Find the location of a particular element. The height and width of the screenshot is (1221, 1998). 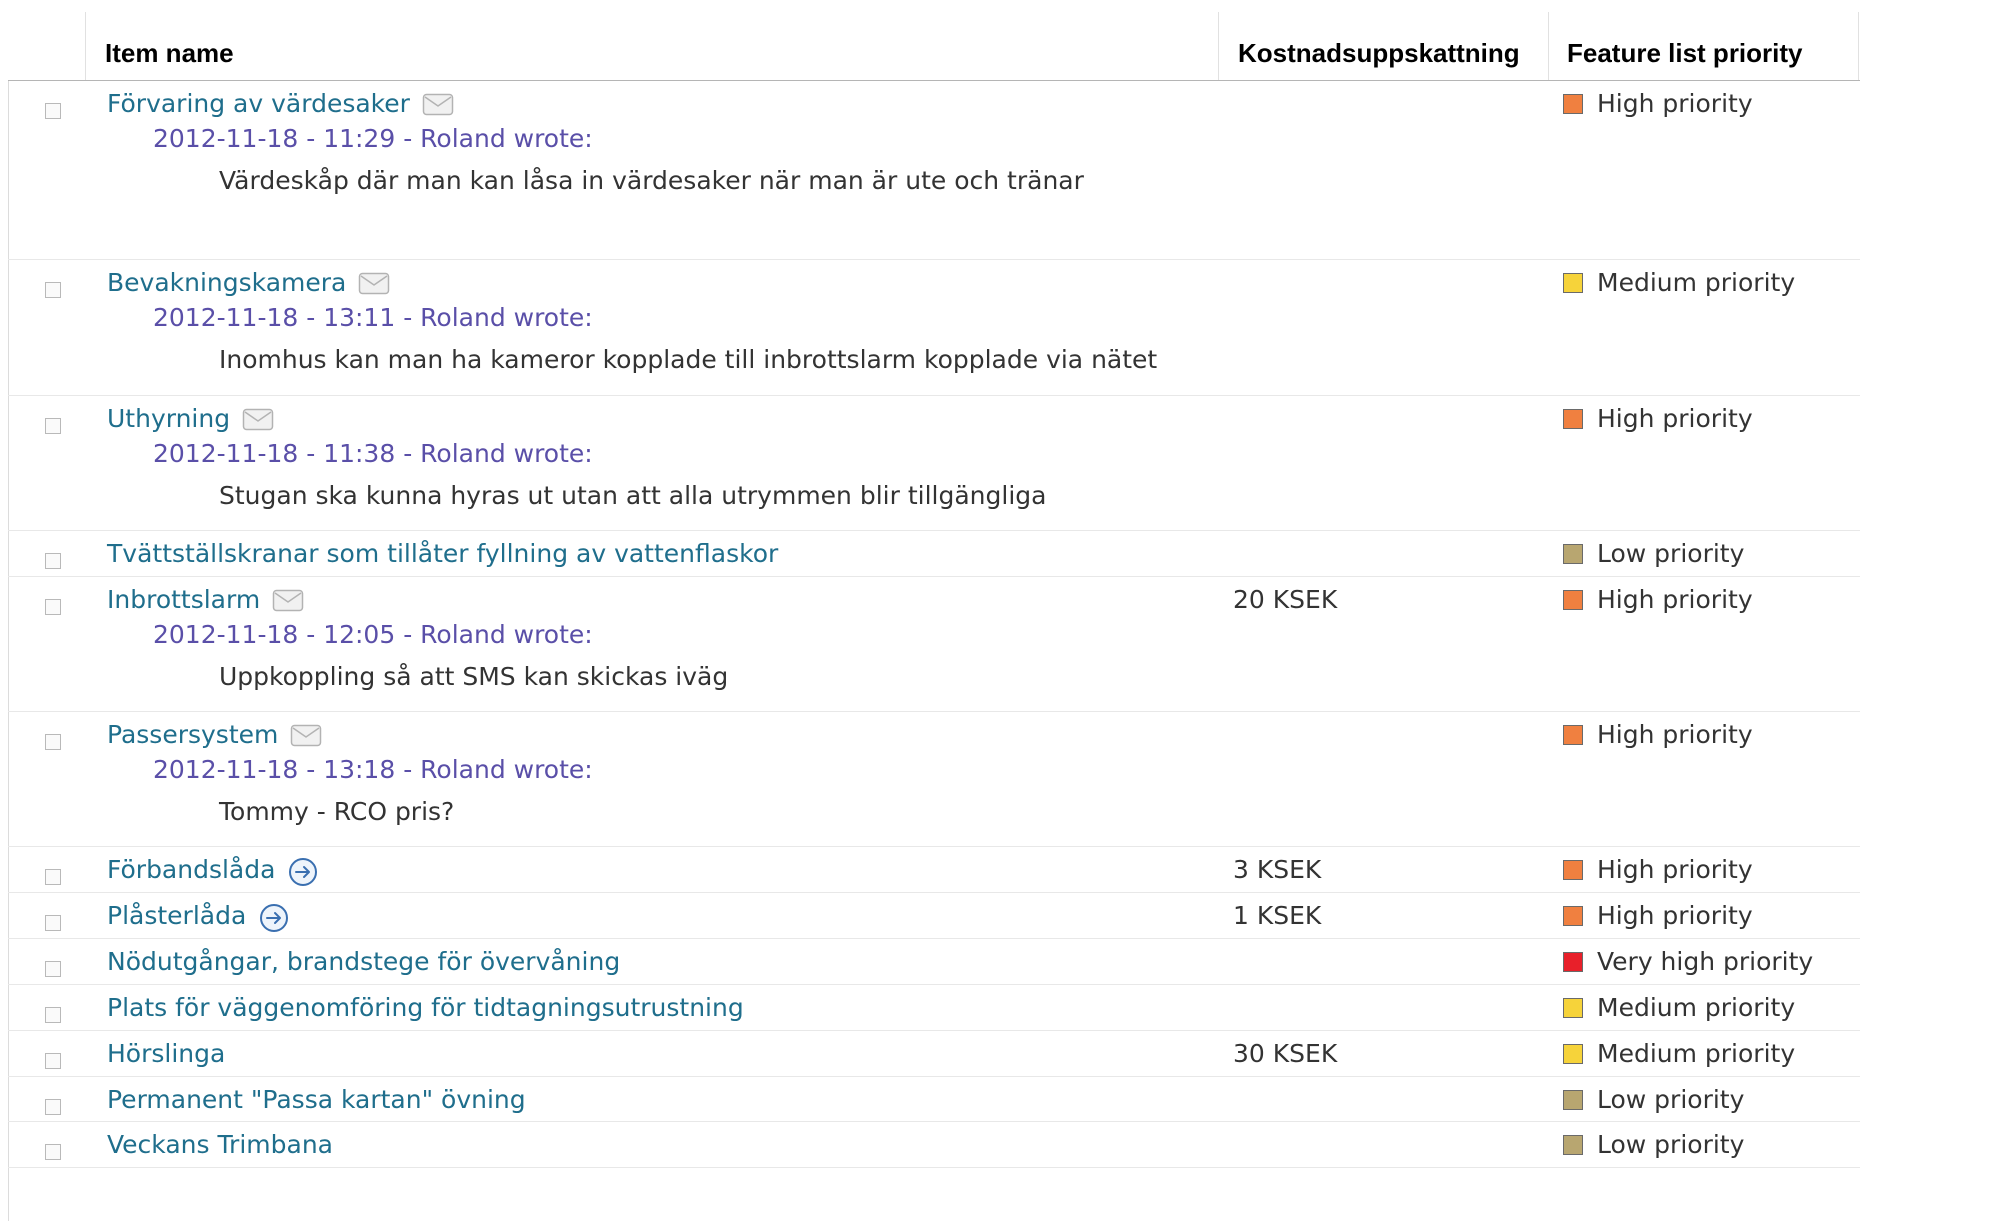

item-title-cell: Nödutgångar, brandstege för övervåning is located at coordinates (363, 961).